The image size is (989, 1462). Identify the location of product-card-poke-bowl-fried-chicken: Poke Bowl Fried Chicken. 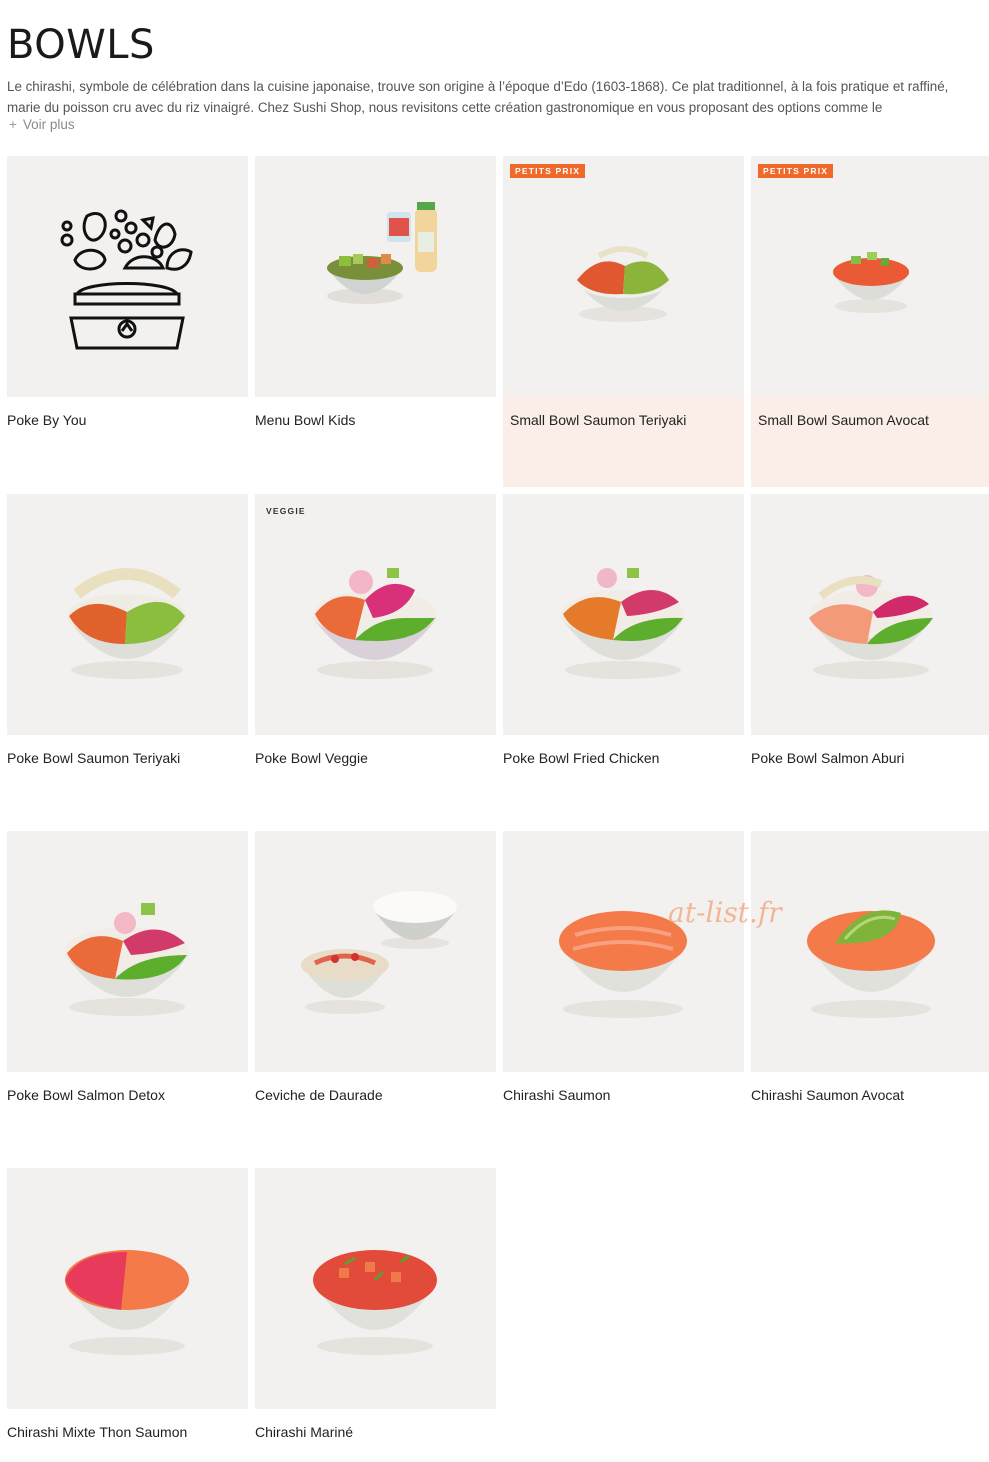
(623, 659).